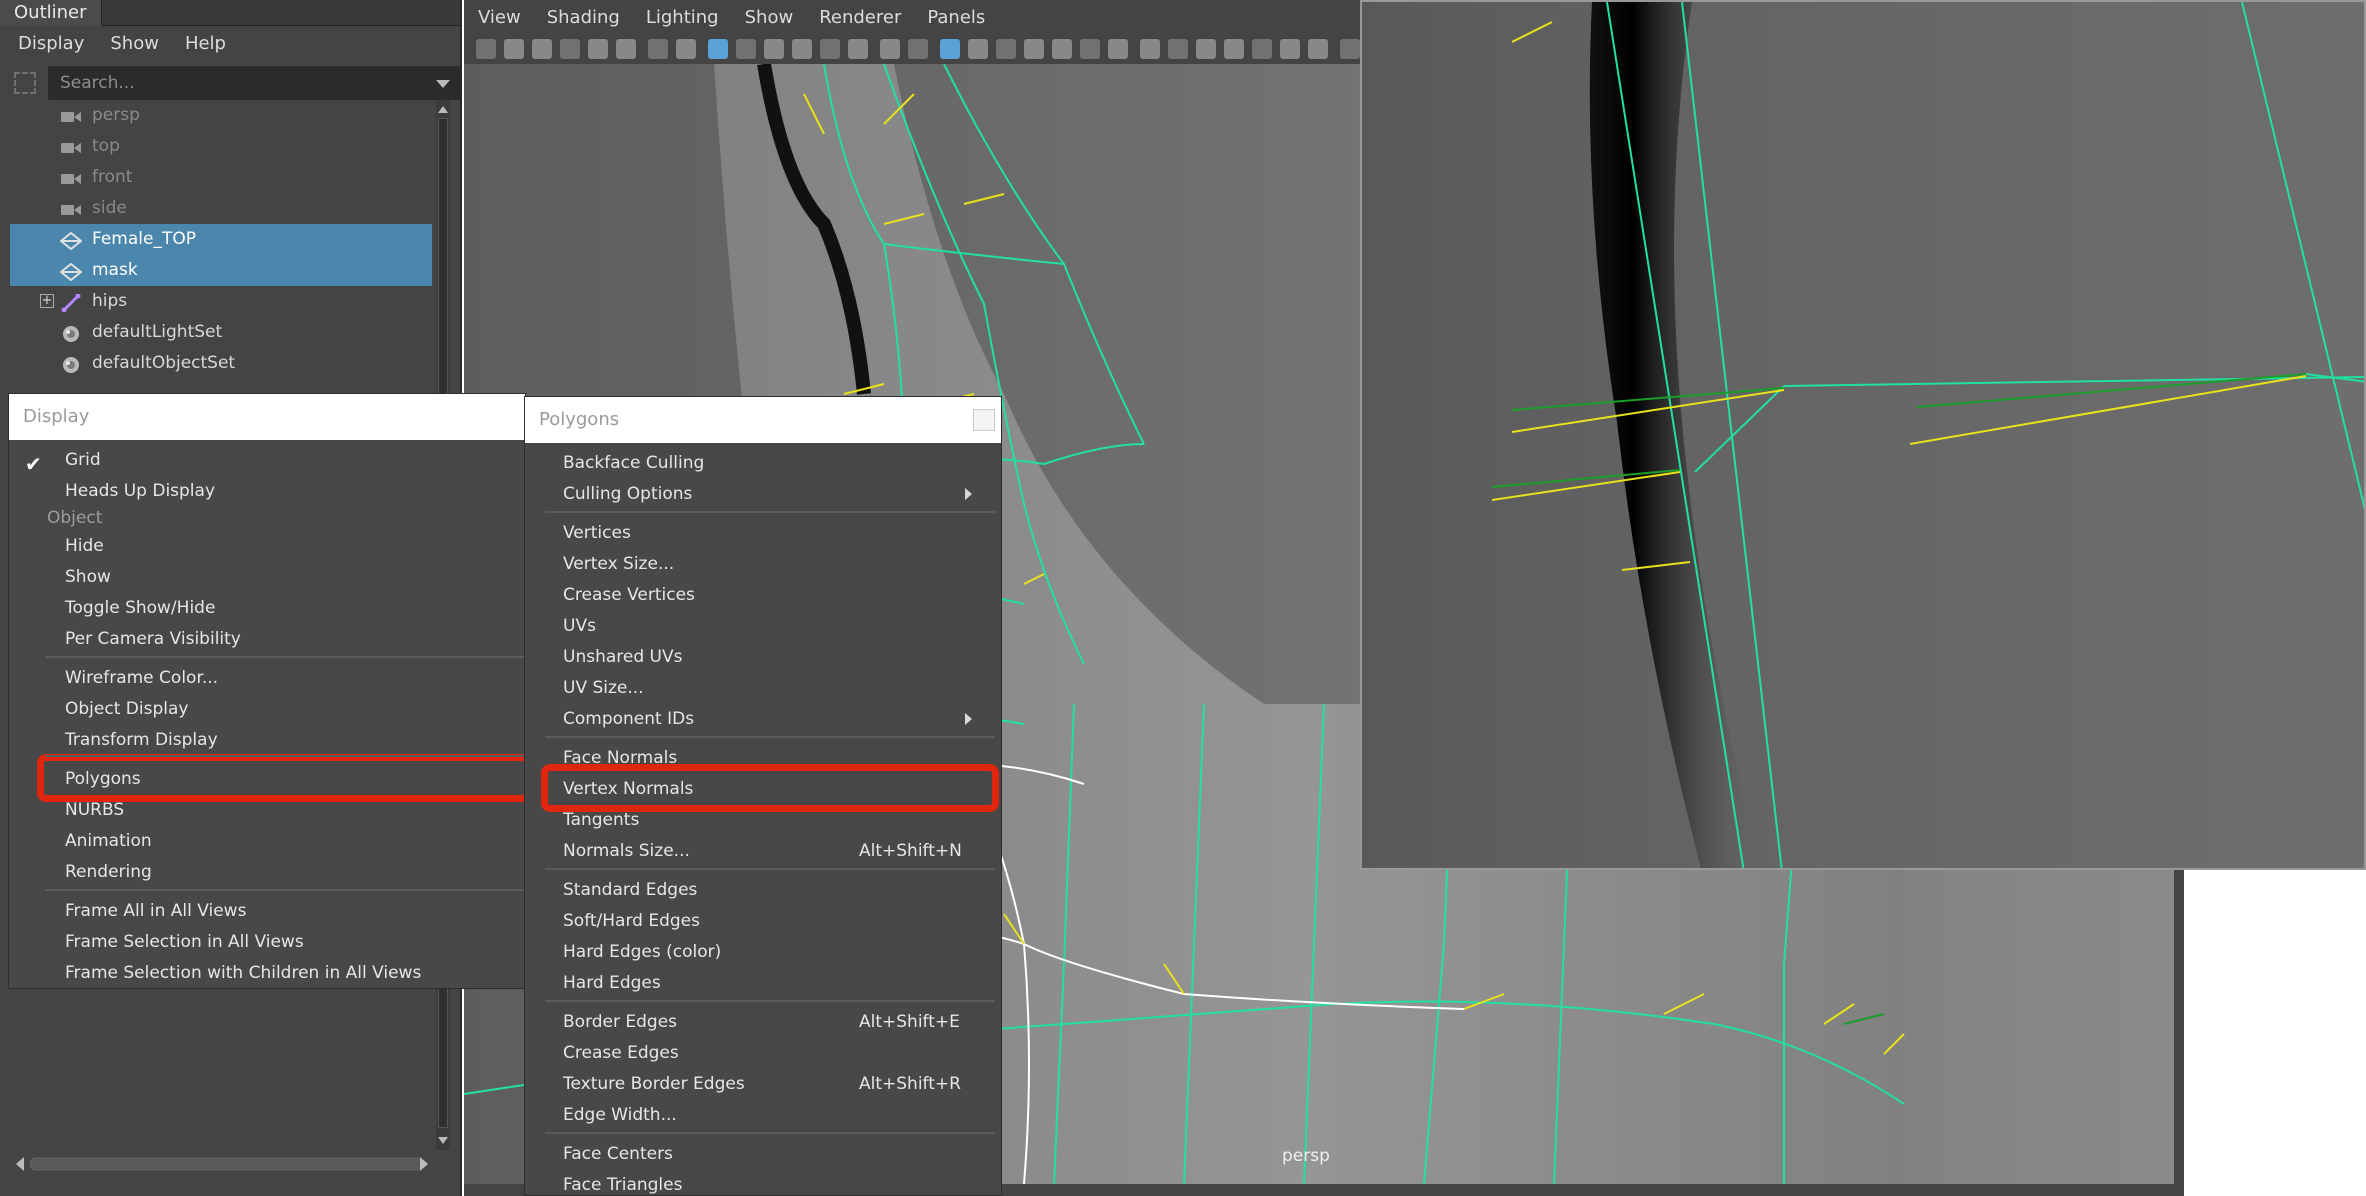 Image resolution: width=2366 pixels, height=1196 pixels. I want to click on search-dropdown-arrow-icon, so click(443, 84).